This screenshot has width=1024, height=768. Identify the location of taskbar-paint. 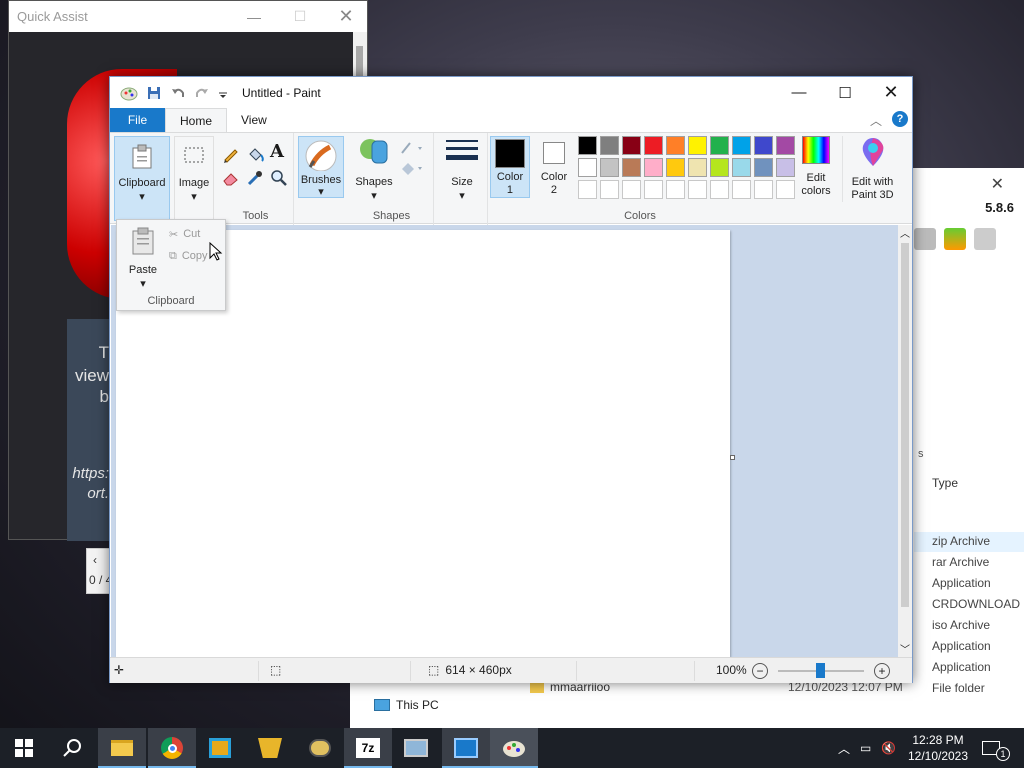
(514, 748).